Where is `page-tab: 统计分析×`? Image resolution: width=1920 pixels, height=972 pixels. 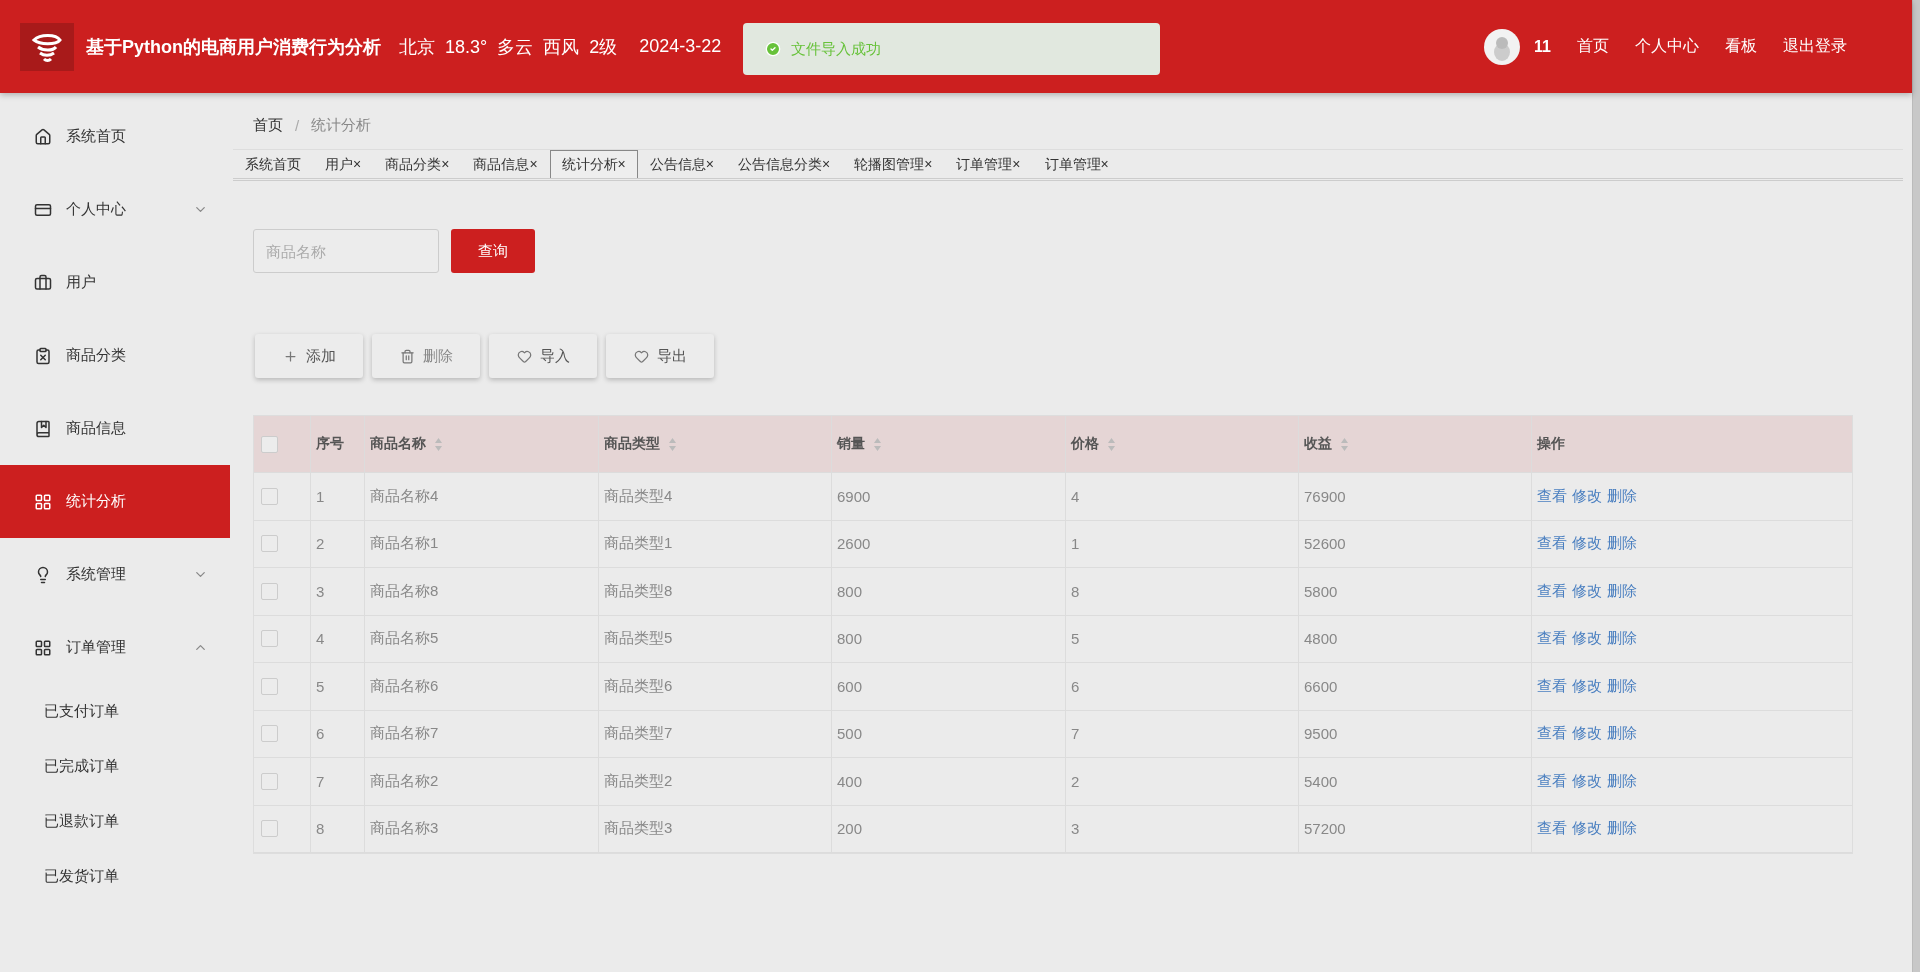
page-tab: 统计分析× is located at coordinates (593, 164).